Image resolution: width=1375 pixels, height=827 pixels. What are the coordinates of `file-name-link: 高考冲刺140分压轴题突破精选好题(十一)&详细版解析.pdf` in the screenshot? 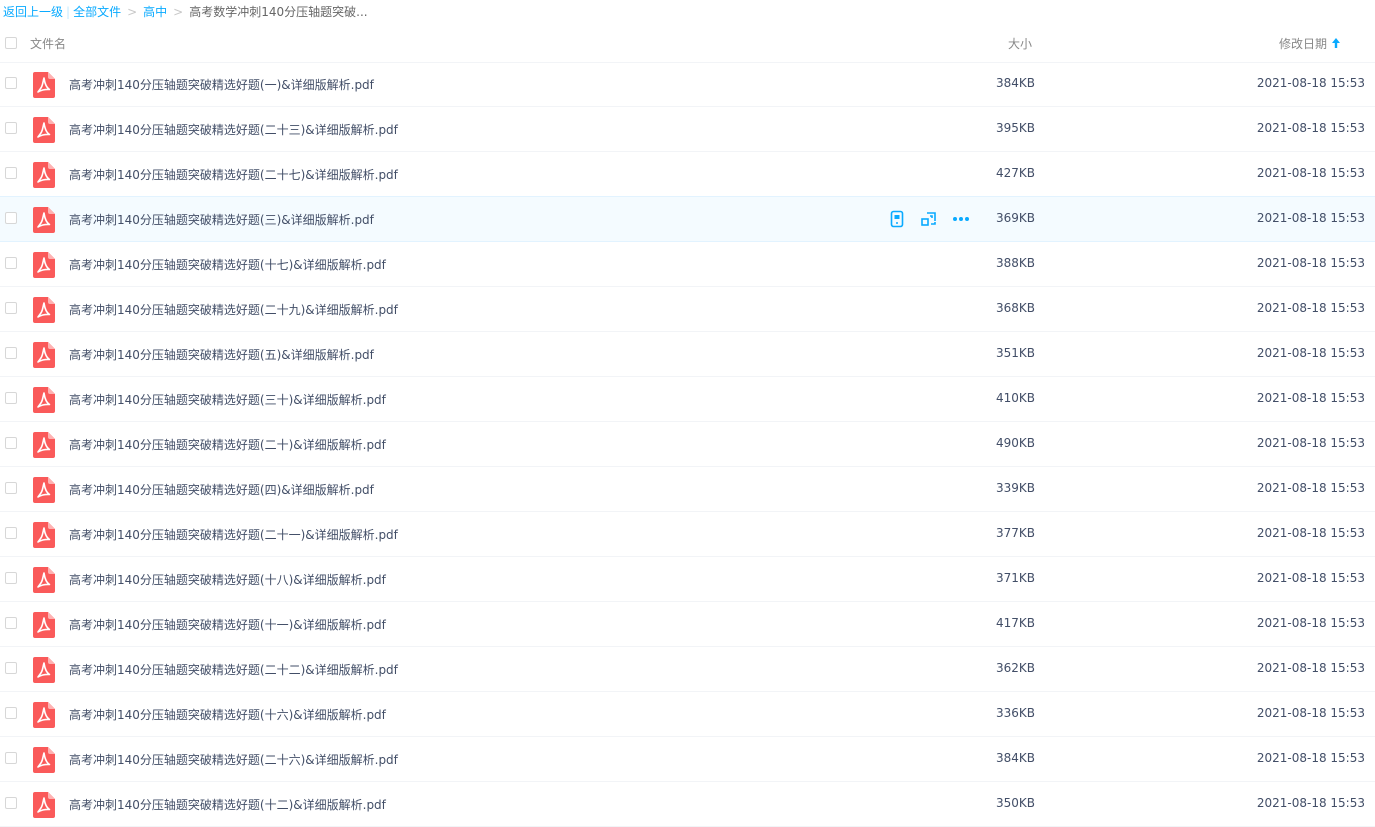 It's located at (227, 624).